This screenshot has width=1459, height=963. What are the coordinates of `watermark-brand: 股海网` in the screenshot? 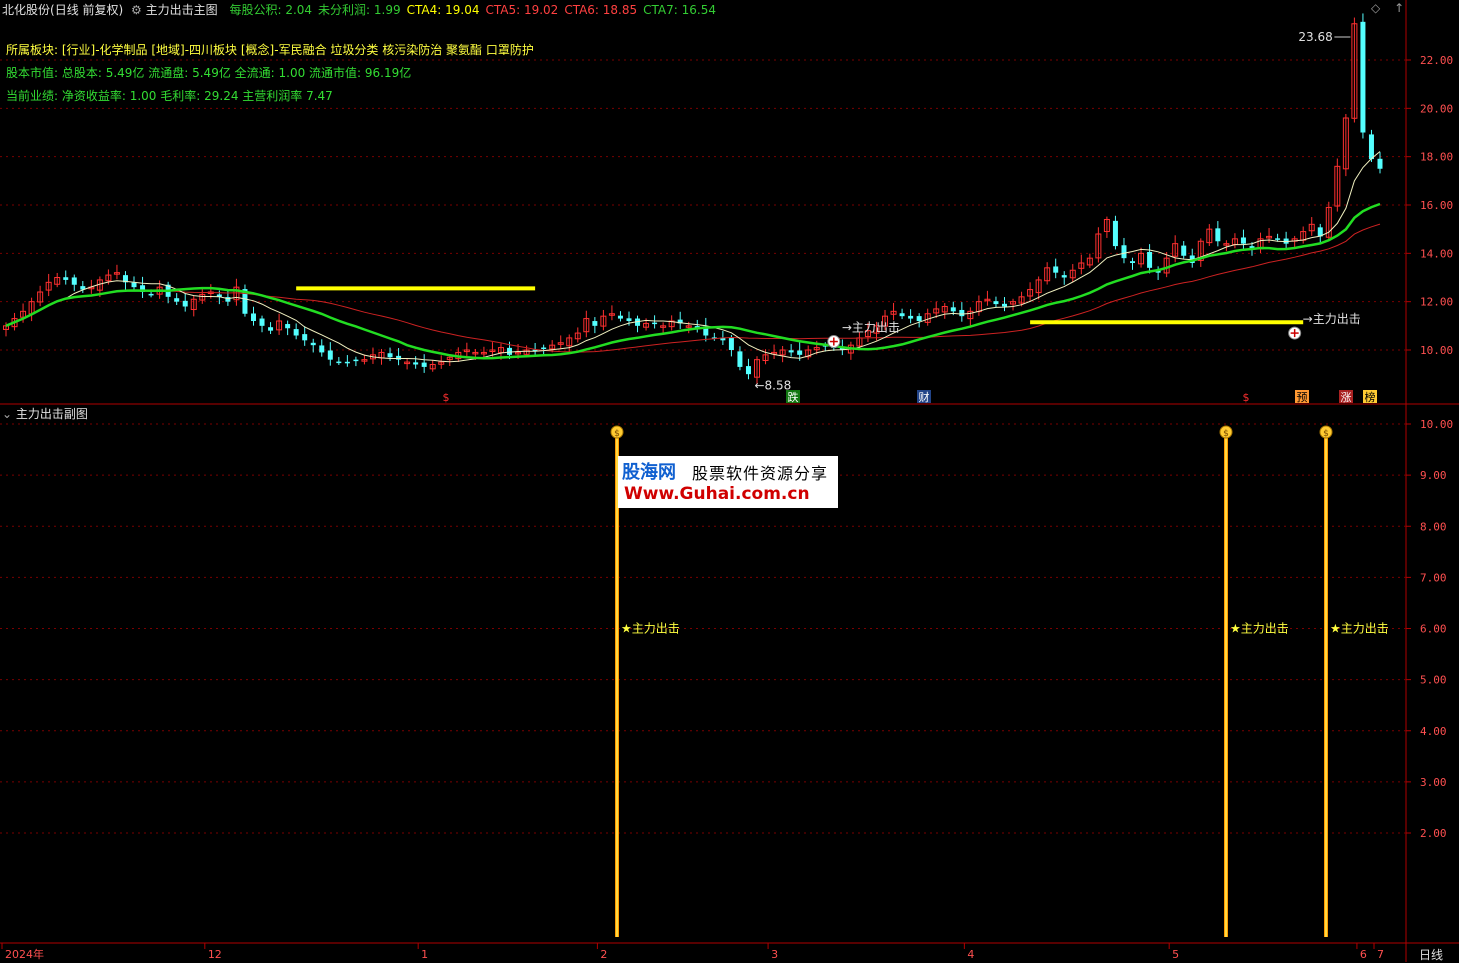 It's located at (649, 472).